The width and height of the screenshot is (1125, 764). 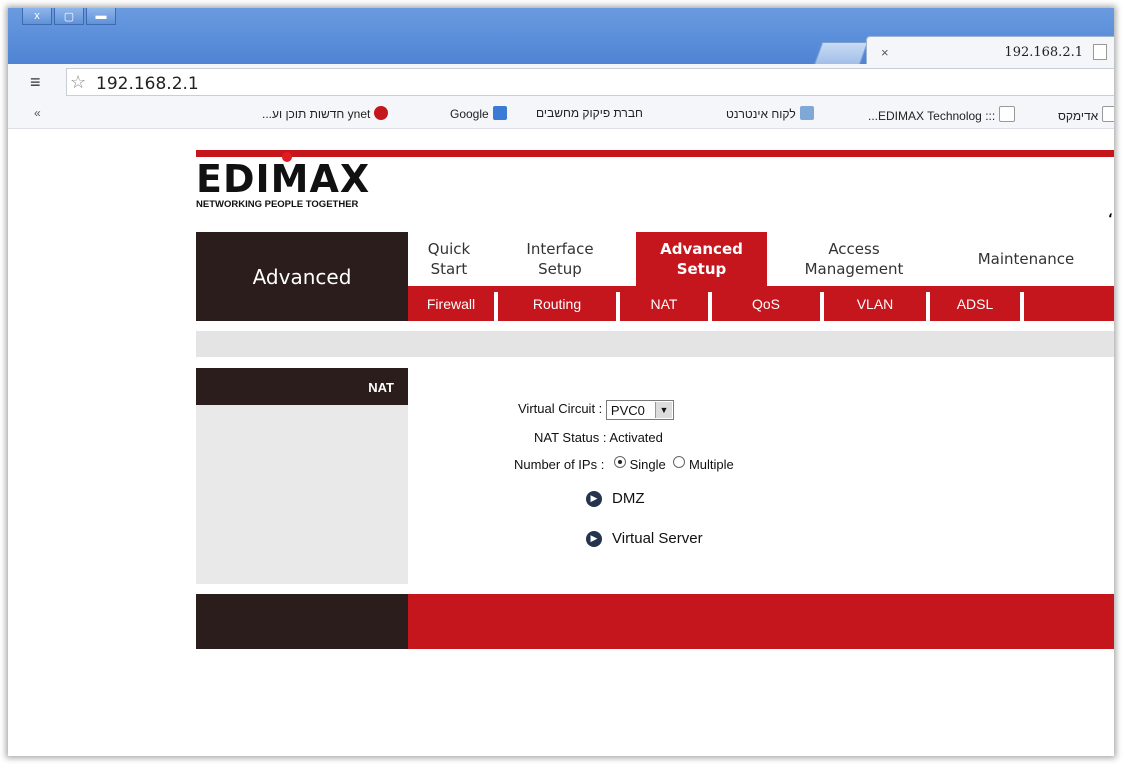 What do you see at coordinates (557, 303) in the screenshot?
I see `subtab-routing: Routing` at bounding box center [557, 303].